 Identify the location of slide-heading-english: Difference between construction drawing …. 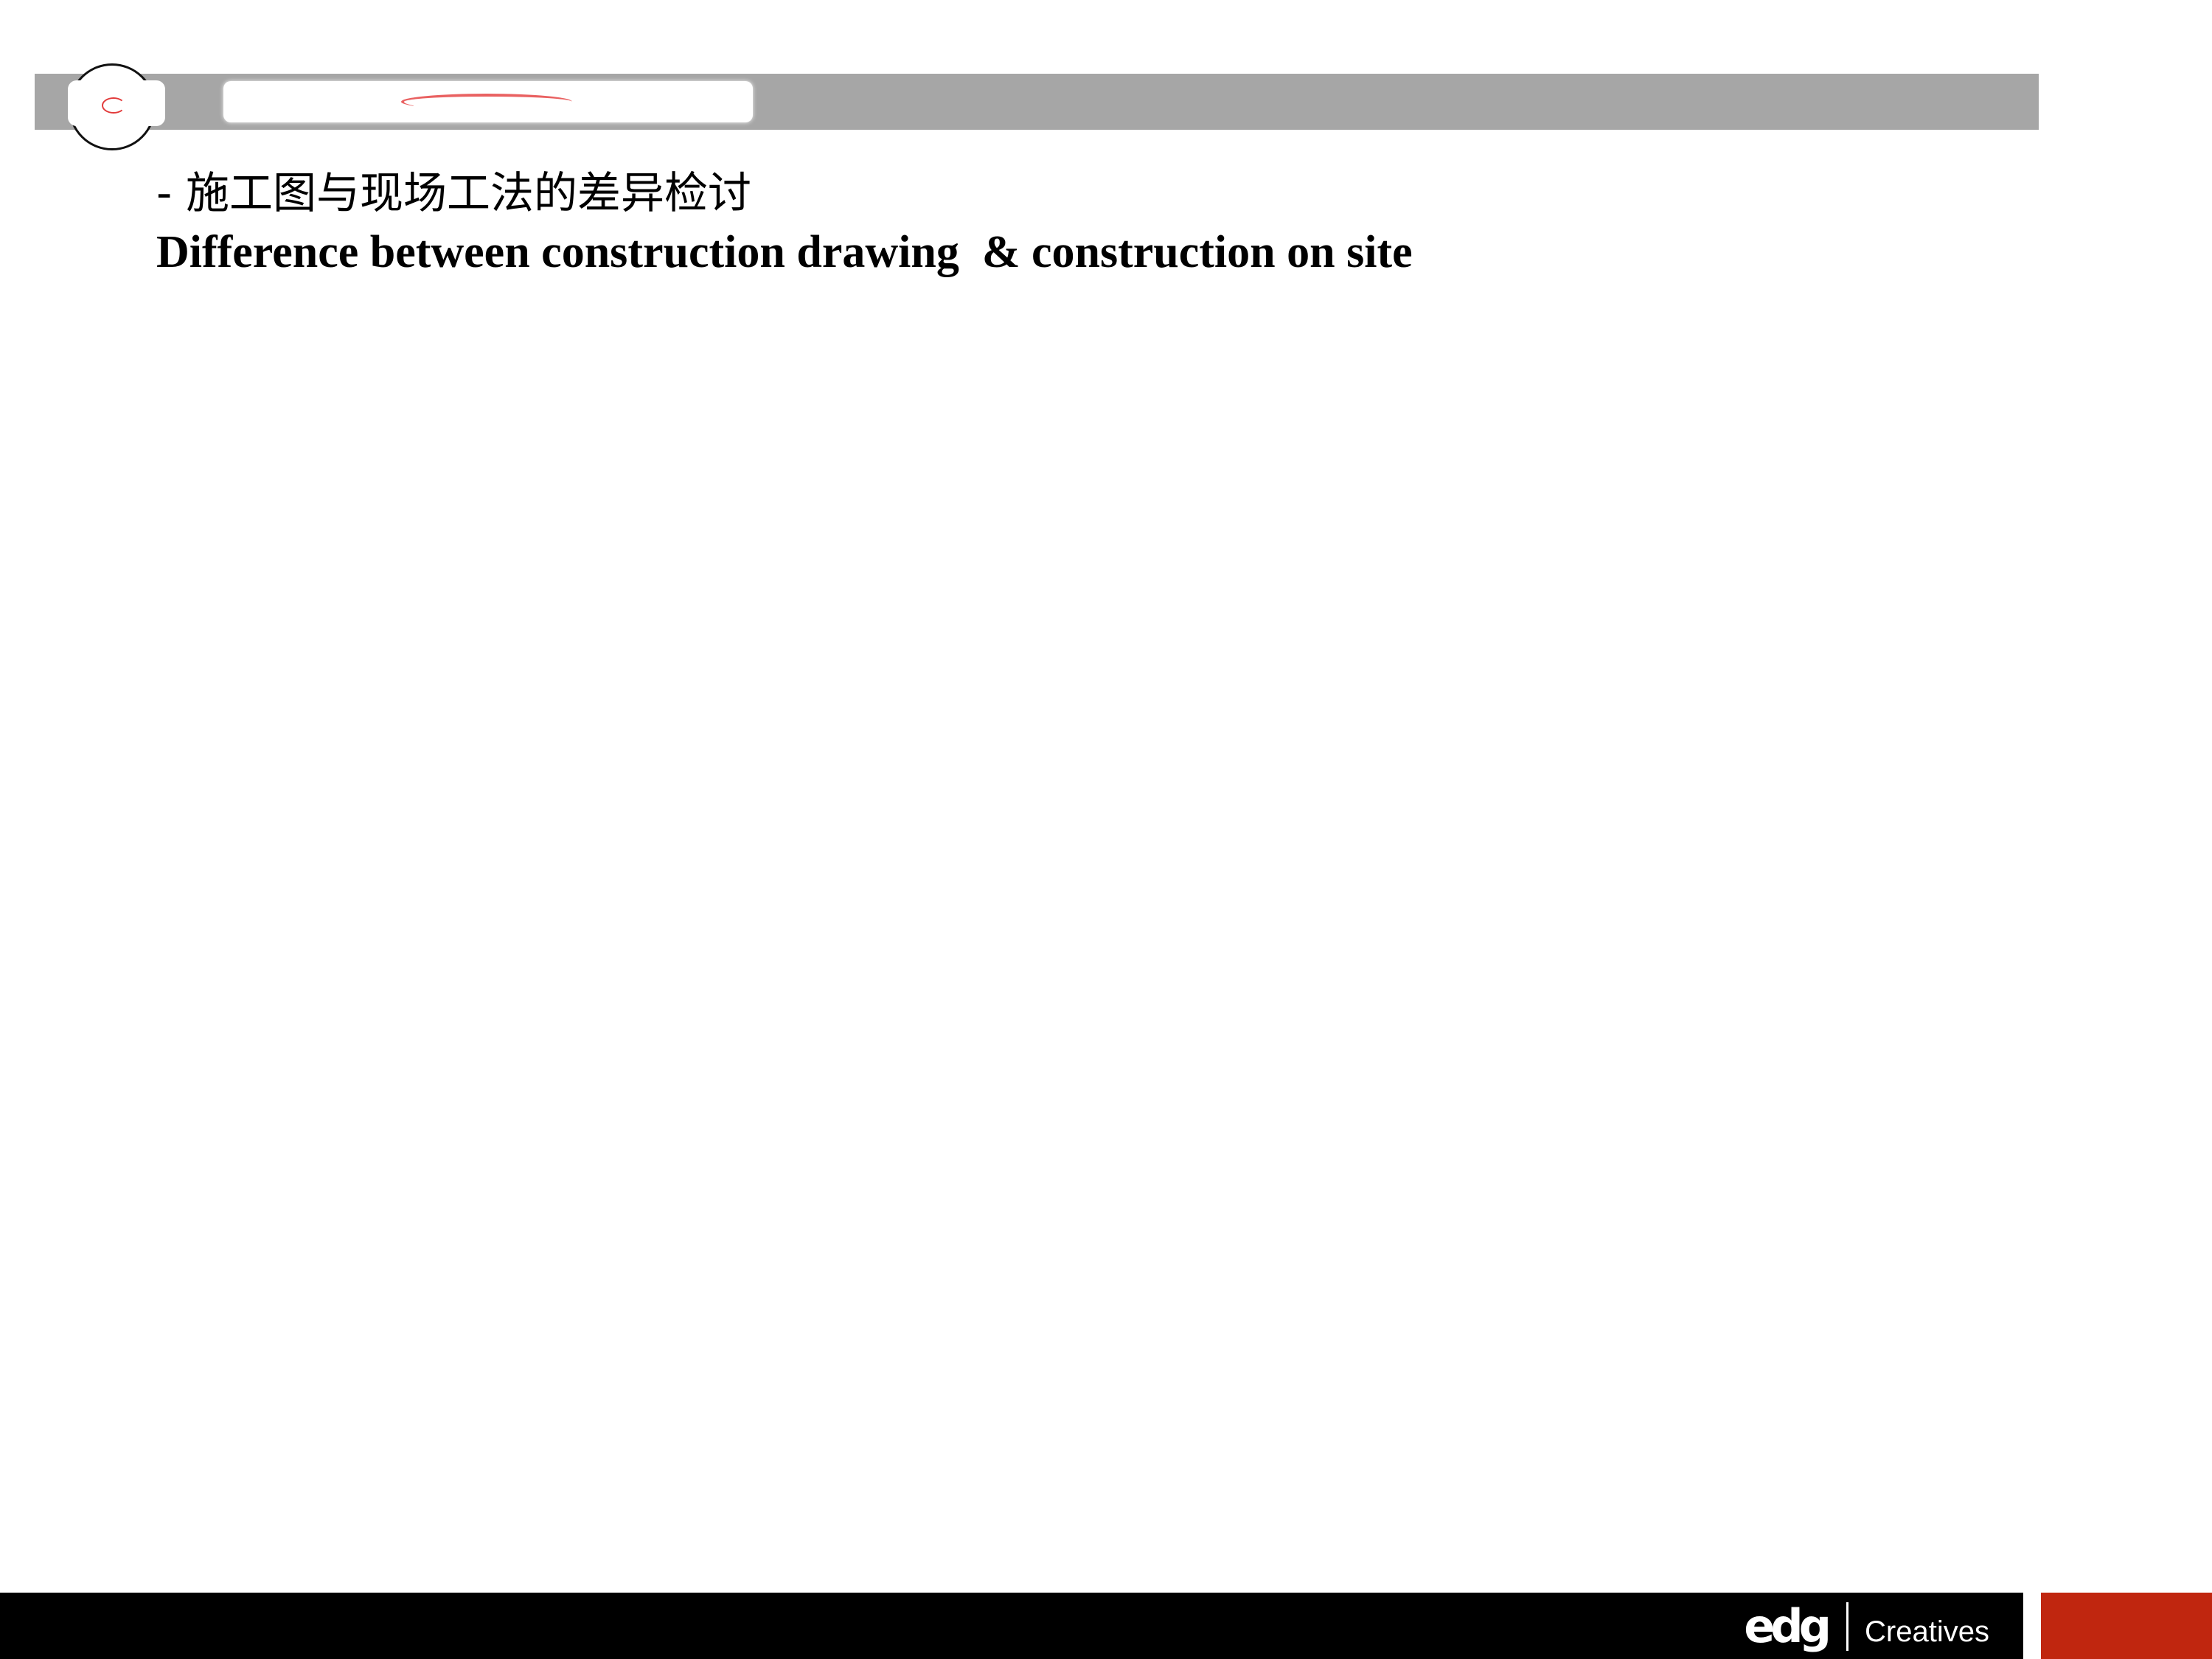
(784, 252).